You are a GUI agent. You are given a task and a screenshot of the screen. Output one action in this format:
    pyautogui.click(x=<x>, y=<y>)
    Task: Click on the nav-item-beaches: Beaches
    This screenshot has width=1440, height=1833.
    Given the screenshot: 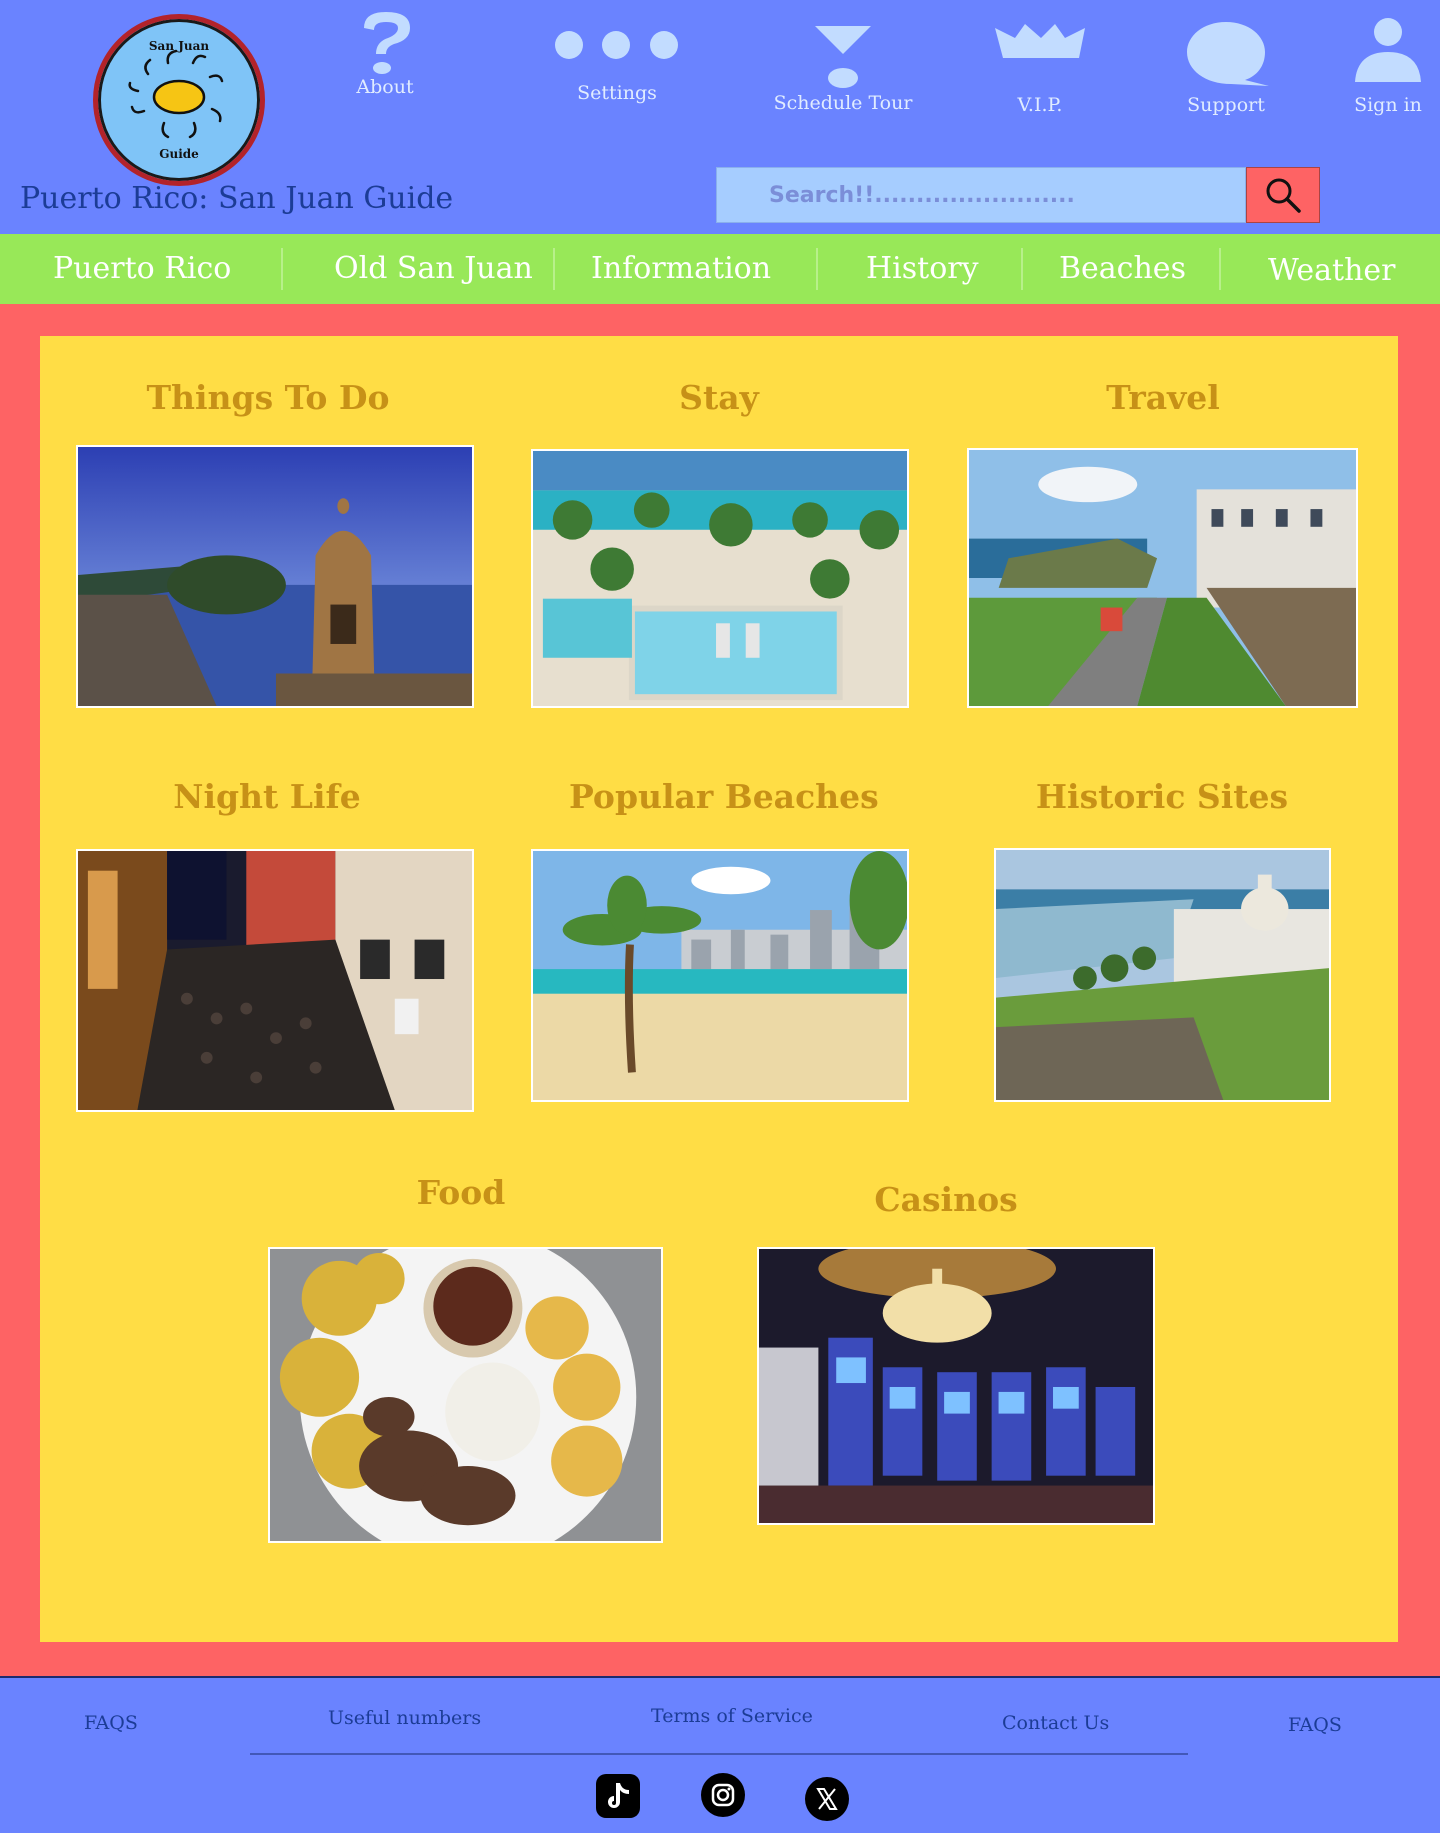 What is the action you would take?
    pyautogui.click(x=1122, y=269)
    